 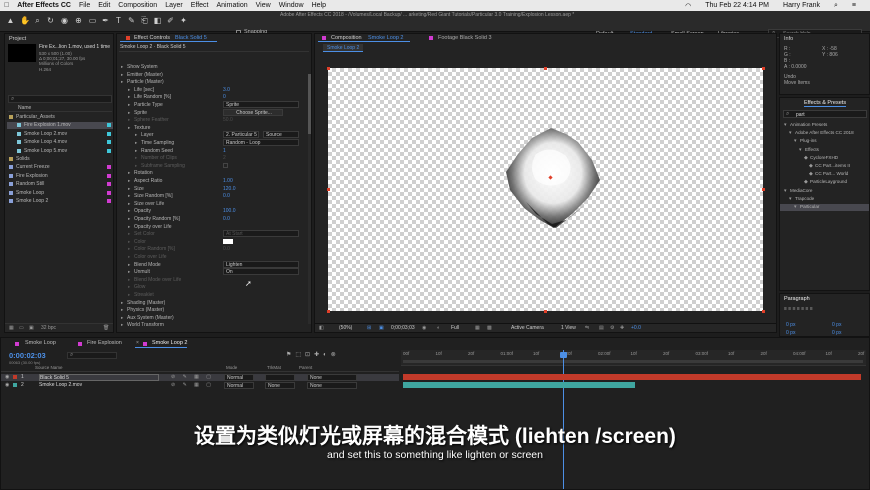 I want to click on align-buttons: ≡ ≡ ≡ ≡ ≡ ≡ ≡, so click(x=798, y=309).